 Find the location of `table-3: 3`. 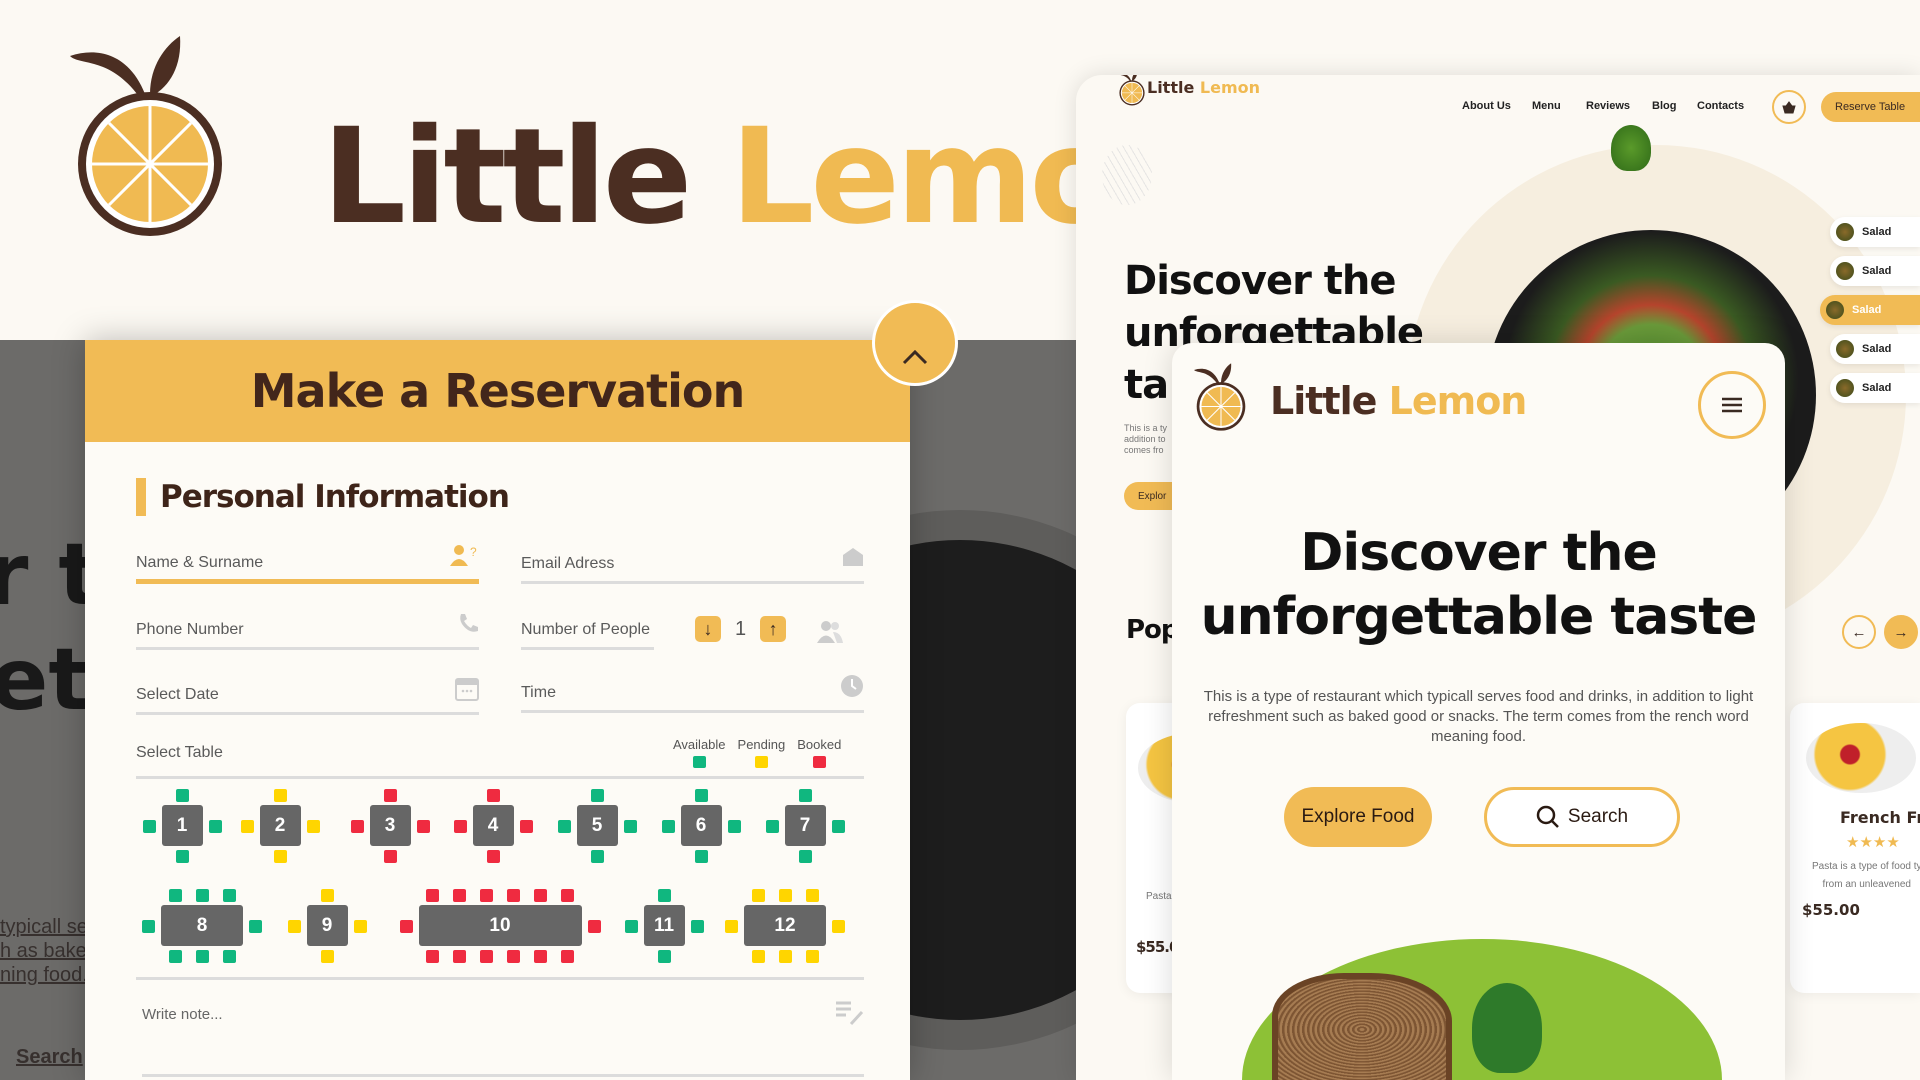

table-3: 3 is located at coordinates (390, 825).